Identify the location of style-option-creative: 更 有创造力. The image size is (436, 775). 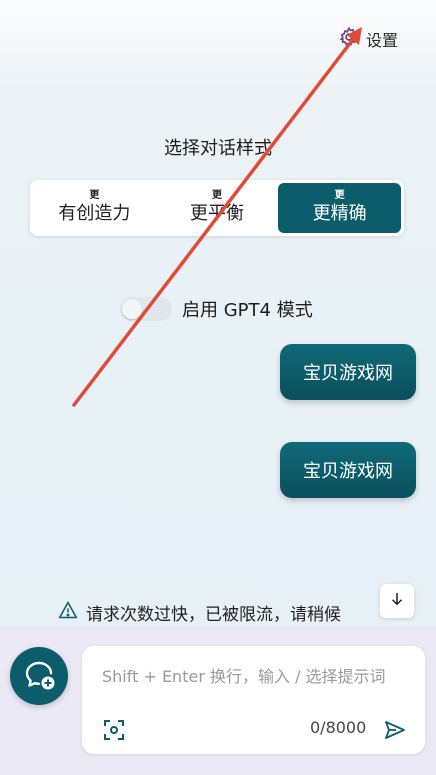
(94, 208).